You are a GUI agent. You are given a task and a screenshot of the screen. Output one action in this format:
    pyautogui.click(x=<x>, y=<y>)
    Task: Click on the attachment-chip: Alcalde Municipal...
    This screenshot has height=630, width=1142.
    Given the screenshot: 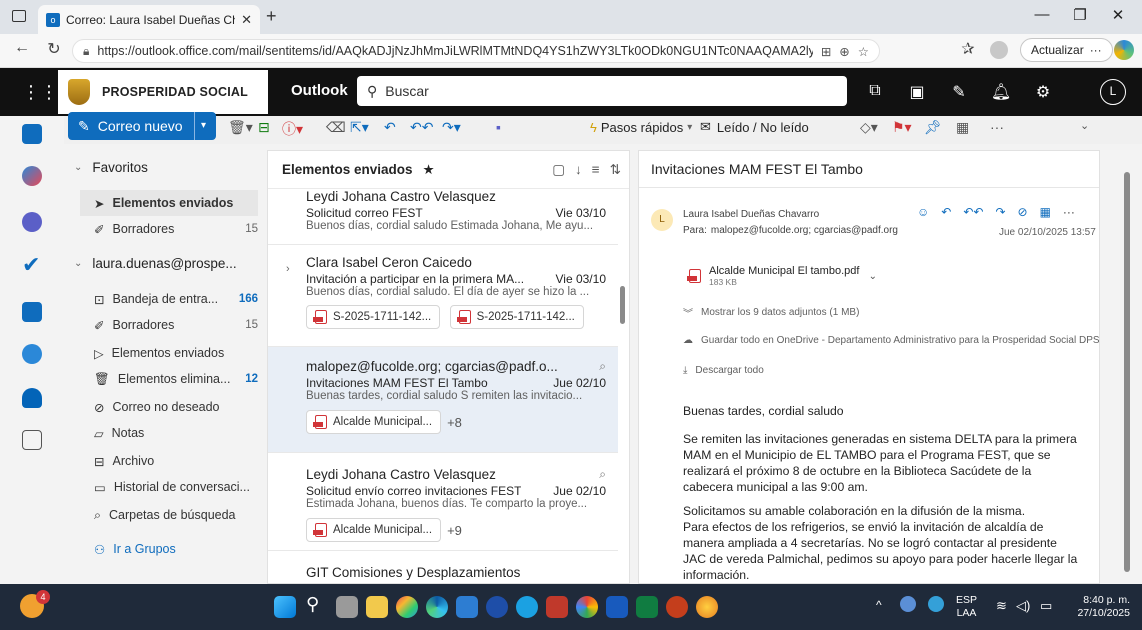 What is the action you would take?
    pyautogui.click(x=374, y=530)
    